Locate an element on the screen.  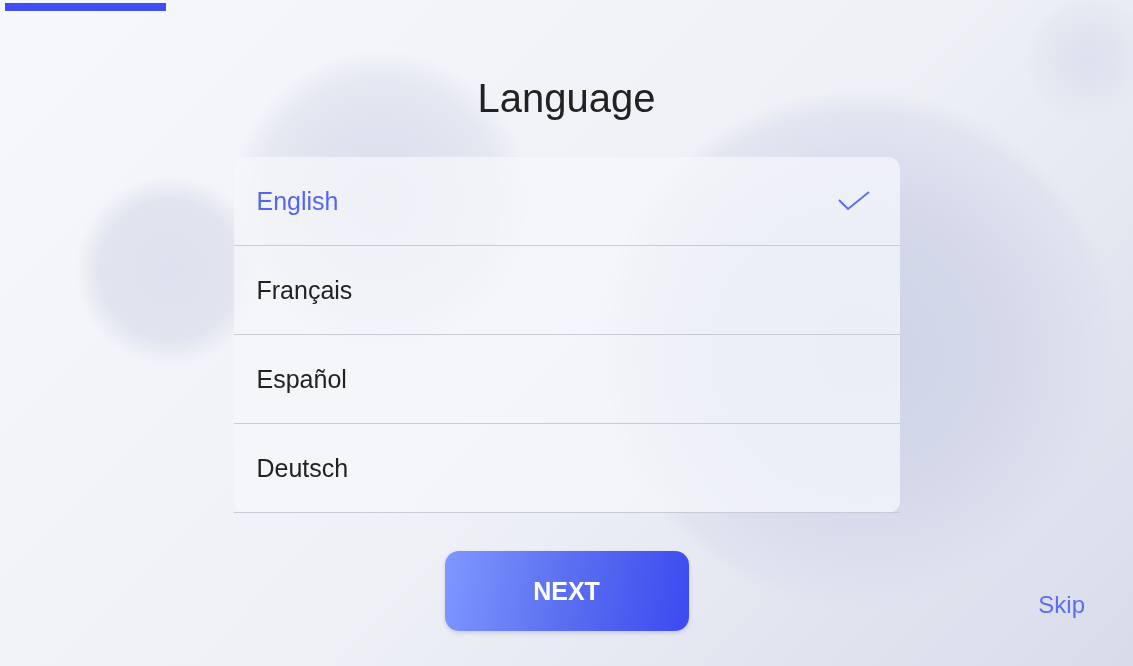
language-option: English is located at coordinates (566, 201).